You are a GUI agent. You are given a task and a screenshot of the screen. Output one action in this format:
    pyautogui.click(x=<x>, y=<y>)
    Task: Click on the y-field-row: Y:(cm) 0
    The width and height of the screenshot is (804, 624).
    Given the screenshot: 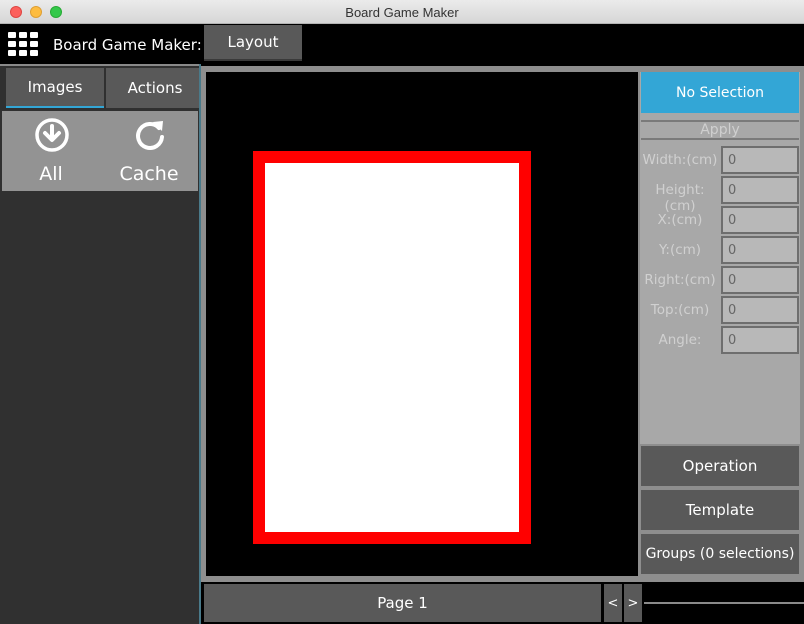 What is the action you would take?
    pyautogui.click(x=720, y=250)
    